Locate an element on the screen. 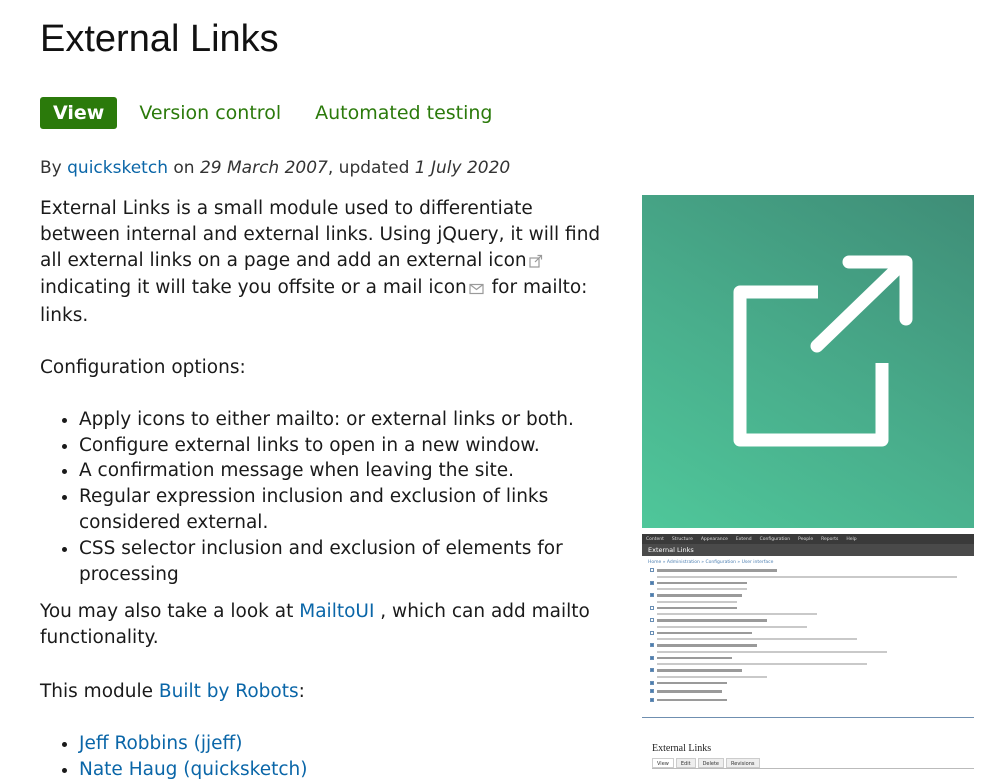 The image size is (1000, 782). maintainer-link-jjeff: Jeff Robbins (jjeff) is located at coordinates (161, 743).